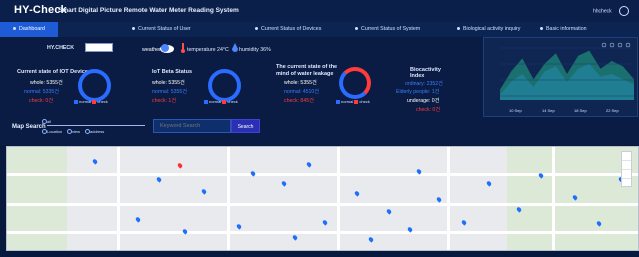  I want to click on humidity-text: humidity 36%, so click(255, 50).